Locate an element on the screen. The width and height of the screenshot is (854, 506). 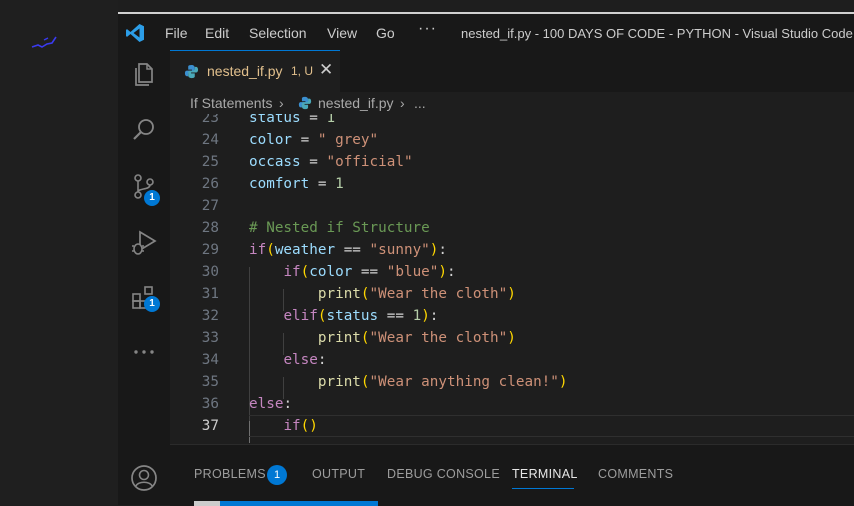
code-line: 34 else: is located at coordinates (512, 360).